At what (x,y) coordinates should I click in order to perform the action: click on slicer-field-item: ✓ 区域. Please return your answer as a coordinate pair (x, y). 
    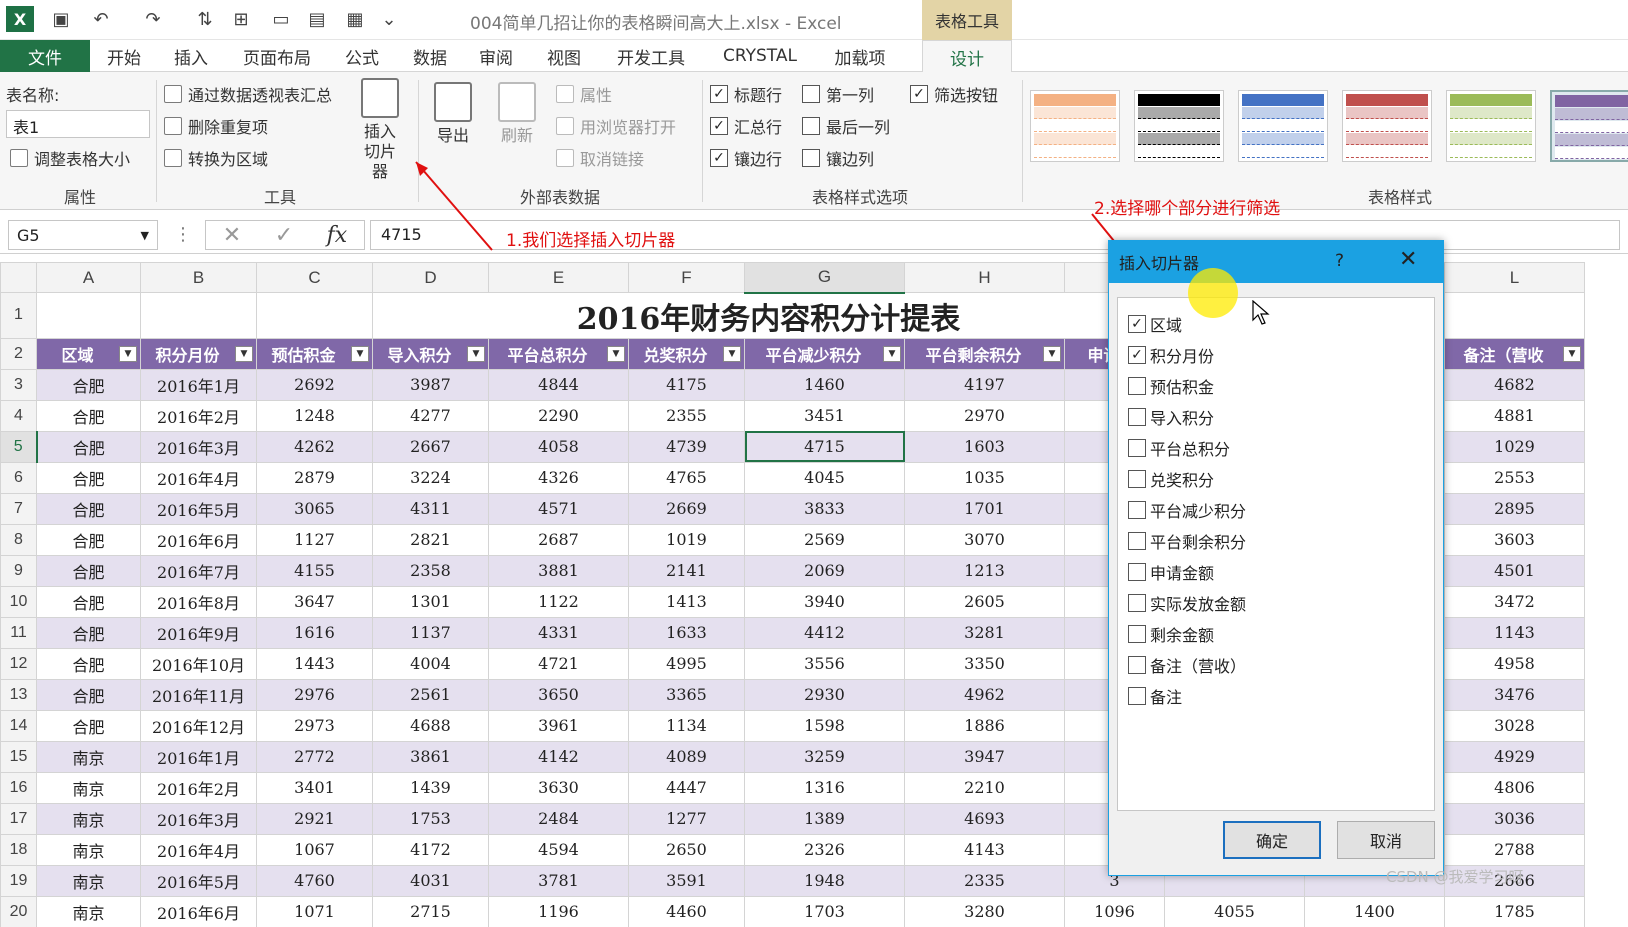
    Looking at the image, I should click on (1276, 323).